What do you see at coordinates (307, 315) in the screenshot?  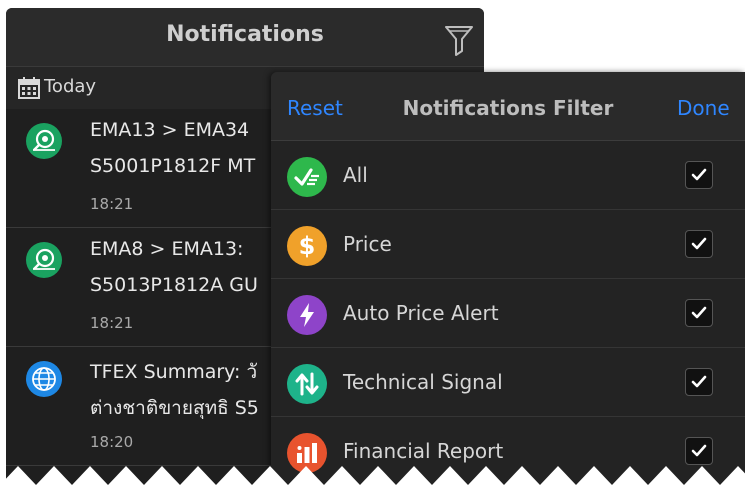 I see `lightning-icon` at bounding box center [307, 315].